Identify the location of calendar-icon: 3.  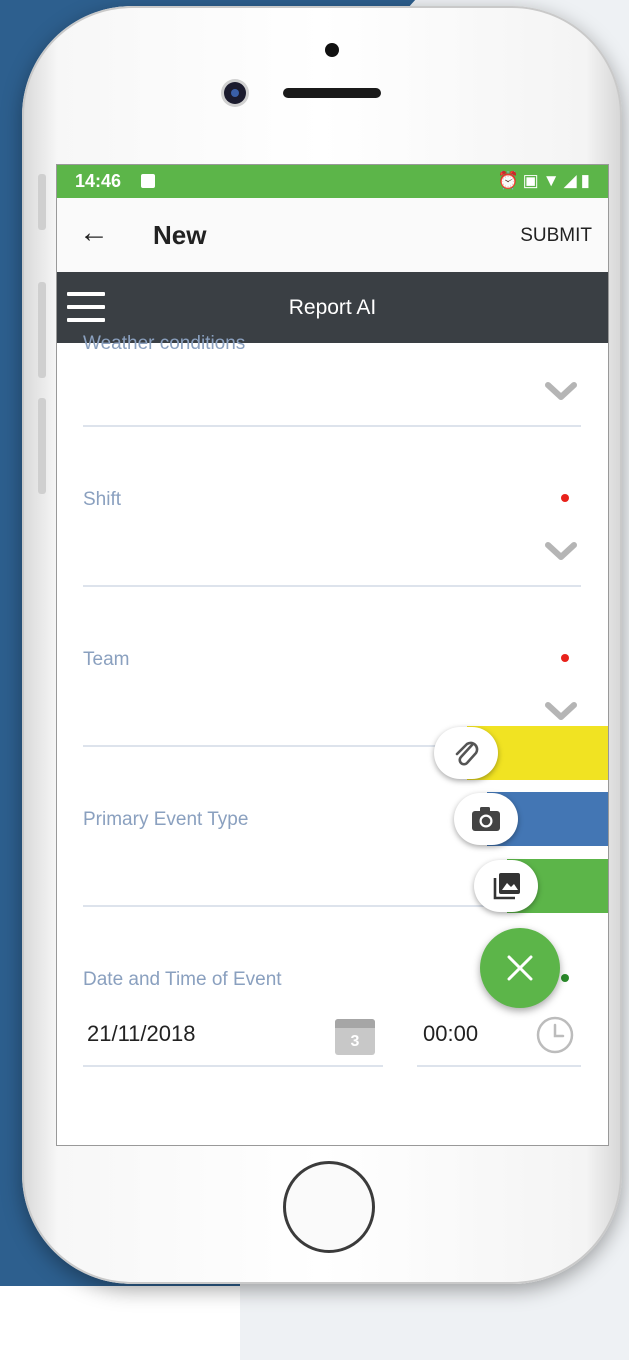
(355, 1034).